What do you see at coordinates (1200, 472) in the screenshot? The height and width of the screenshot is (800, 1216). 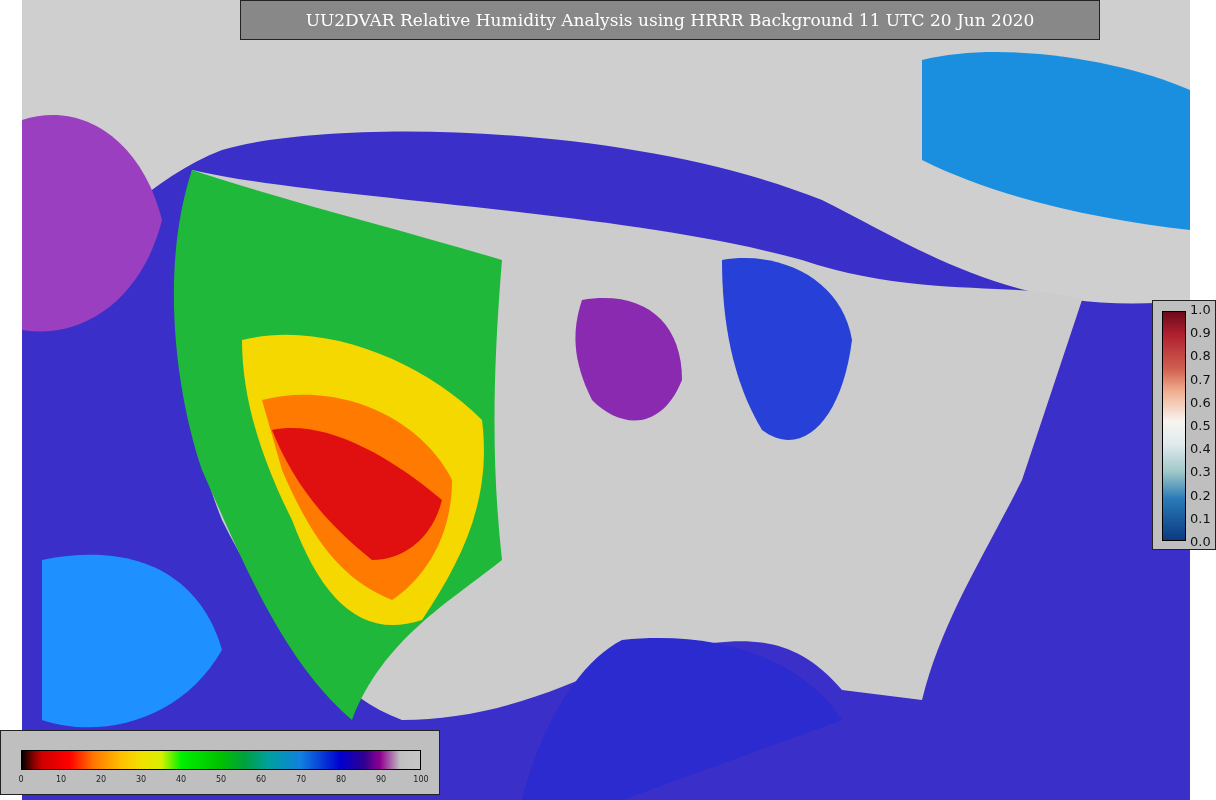 I see `tick-label: 0.3` at bounding box center [1200, 472].